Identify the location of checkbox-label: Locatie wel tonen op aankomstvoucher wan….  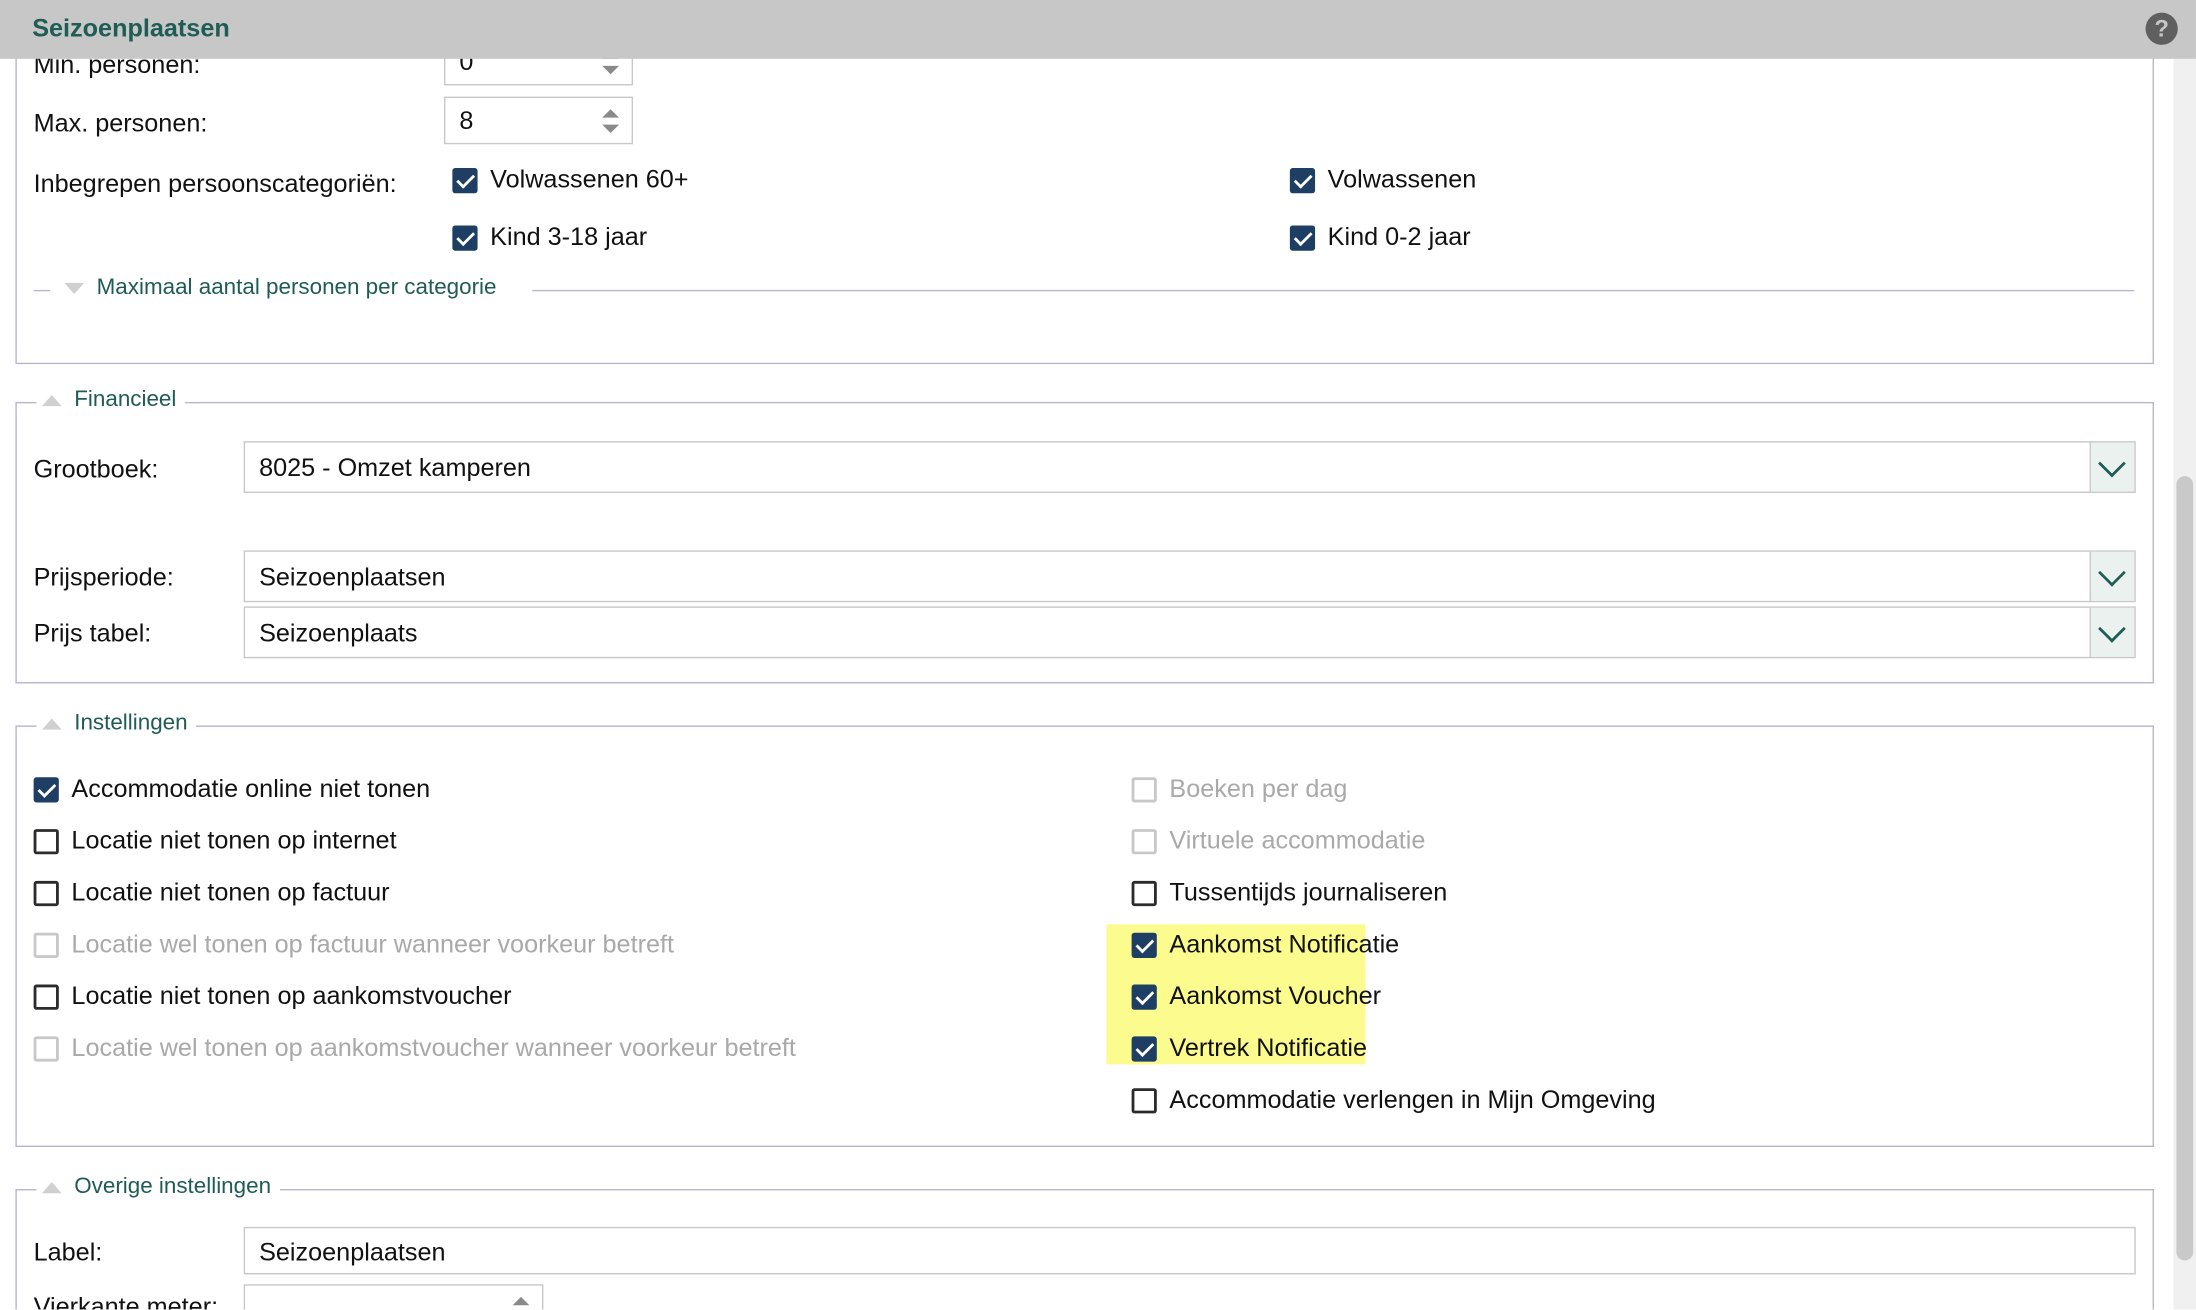
(433, 1047).